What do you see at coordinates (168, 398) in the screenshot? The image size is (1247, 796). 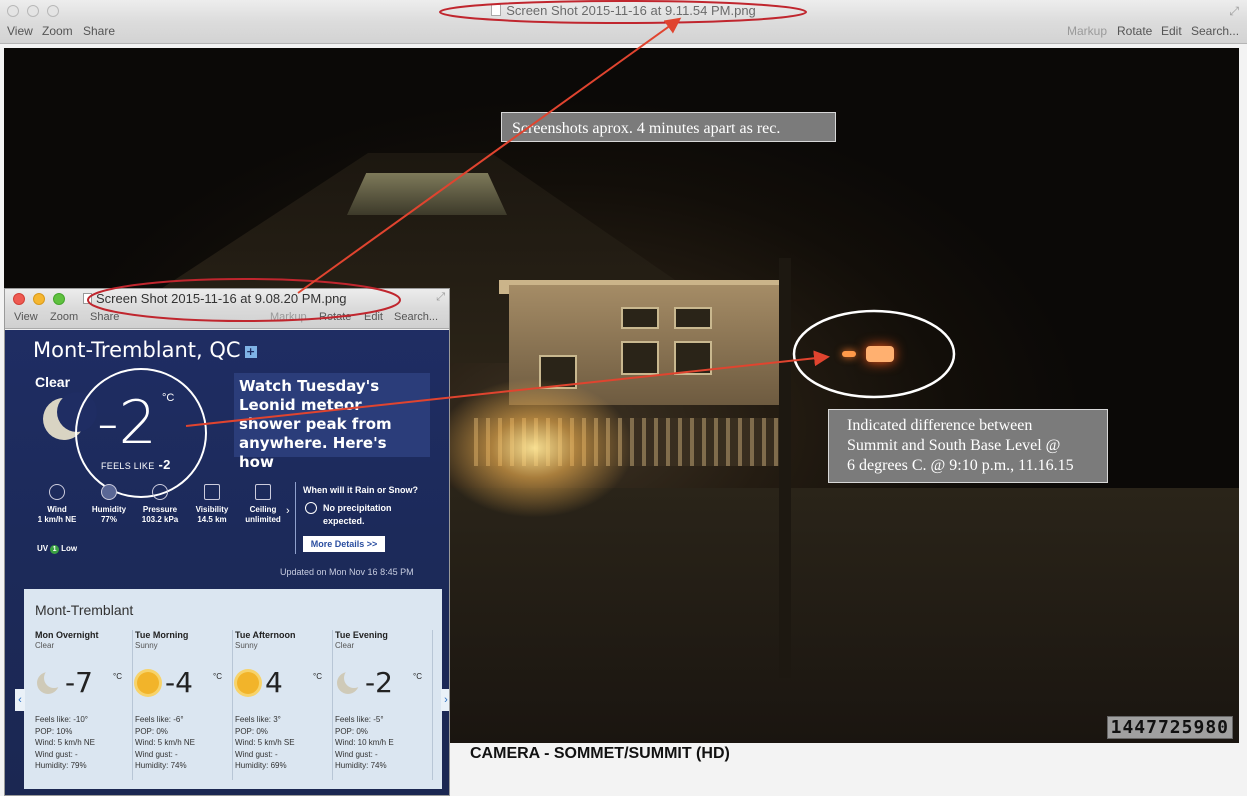 I see `temperature-unit: °C` at bounding box center [168, 398].